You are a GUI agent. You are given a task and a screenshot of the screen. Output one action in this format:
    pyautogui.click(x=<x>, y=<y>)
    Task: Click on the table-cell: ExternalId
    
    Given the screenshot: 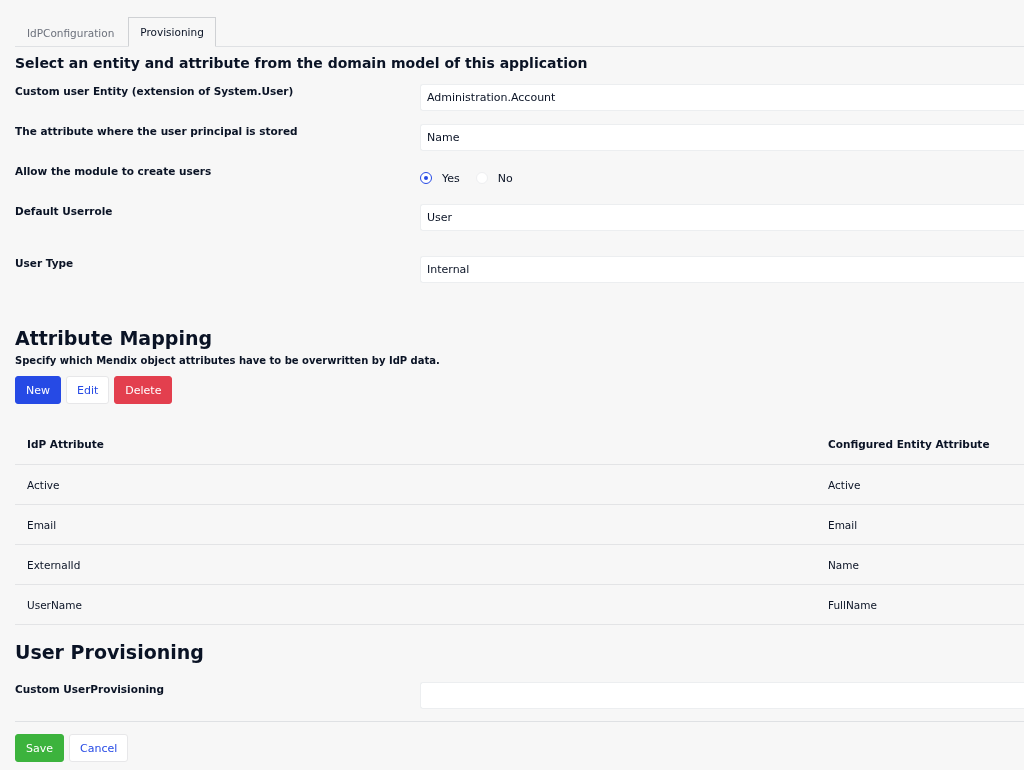 What is the action you would take?
    pyautogui.click(x=415, y=564)
    